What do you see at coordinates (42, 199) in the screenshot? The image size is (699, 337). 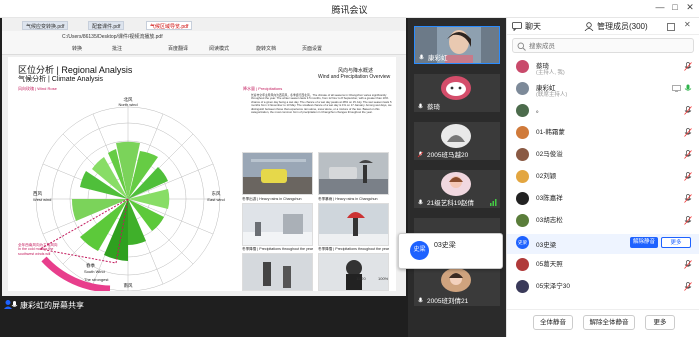 I see `west-en-label: West wind` at bounding box center [42, 199].